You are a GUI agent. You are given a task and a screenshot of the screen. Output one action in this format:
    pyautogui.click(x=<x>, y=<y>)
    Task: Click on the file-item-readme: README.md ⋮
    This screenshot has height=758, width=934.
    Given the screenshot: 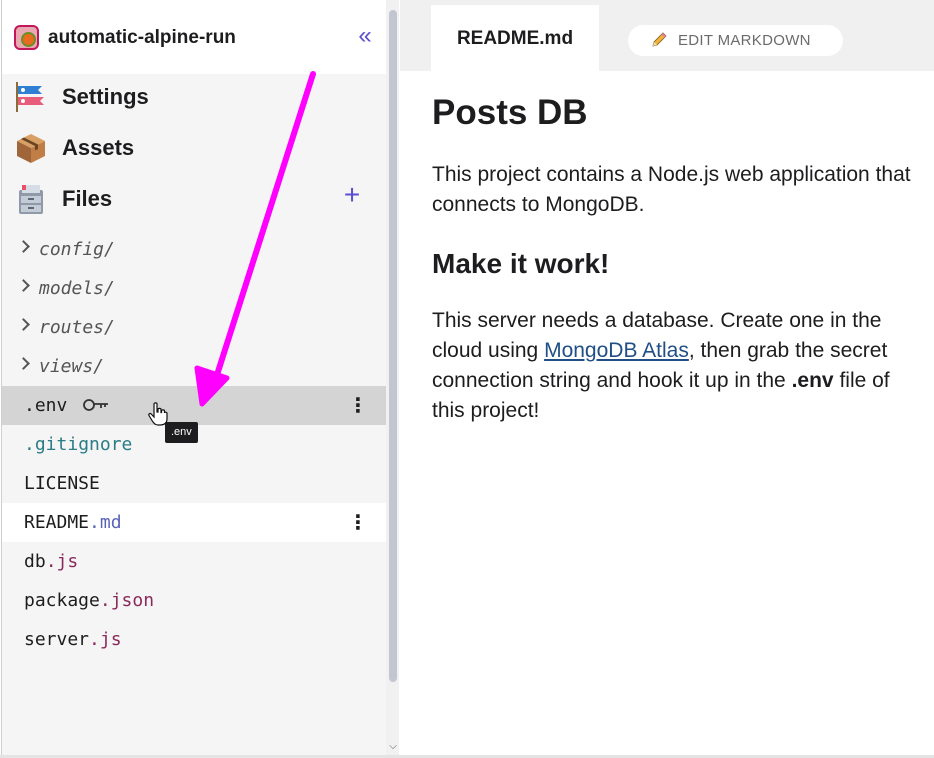 What is the action you would take?
    pyautogui.click(x=194, y=522)
    